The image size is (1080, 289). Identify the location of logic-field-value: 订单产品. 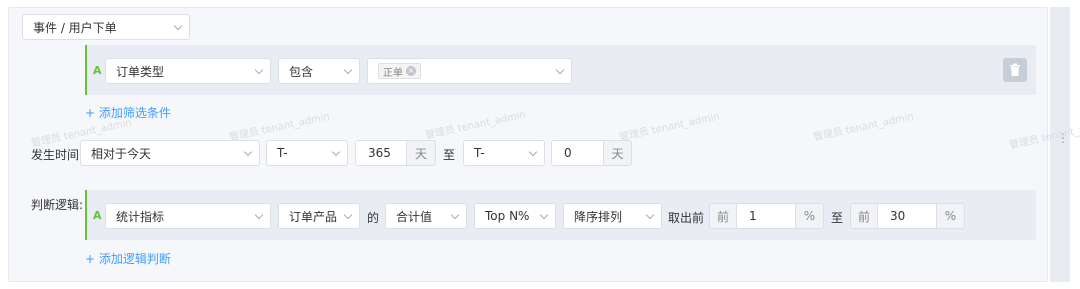
(313, 216).